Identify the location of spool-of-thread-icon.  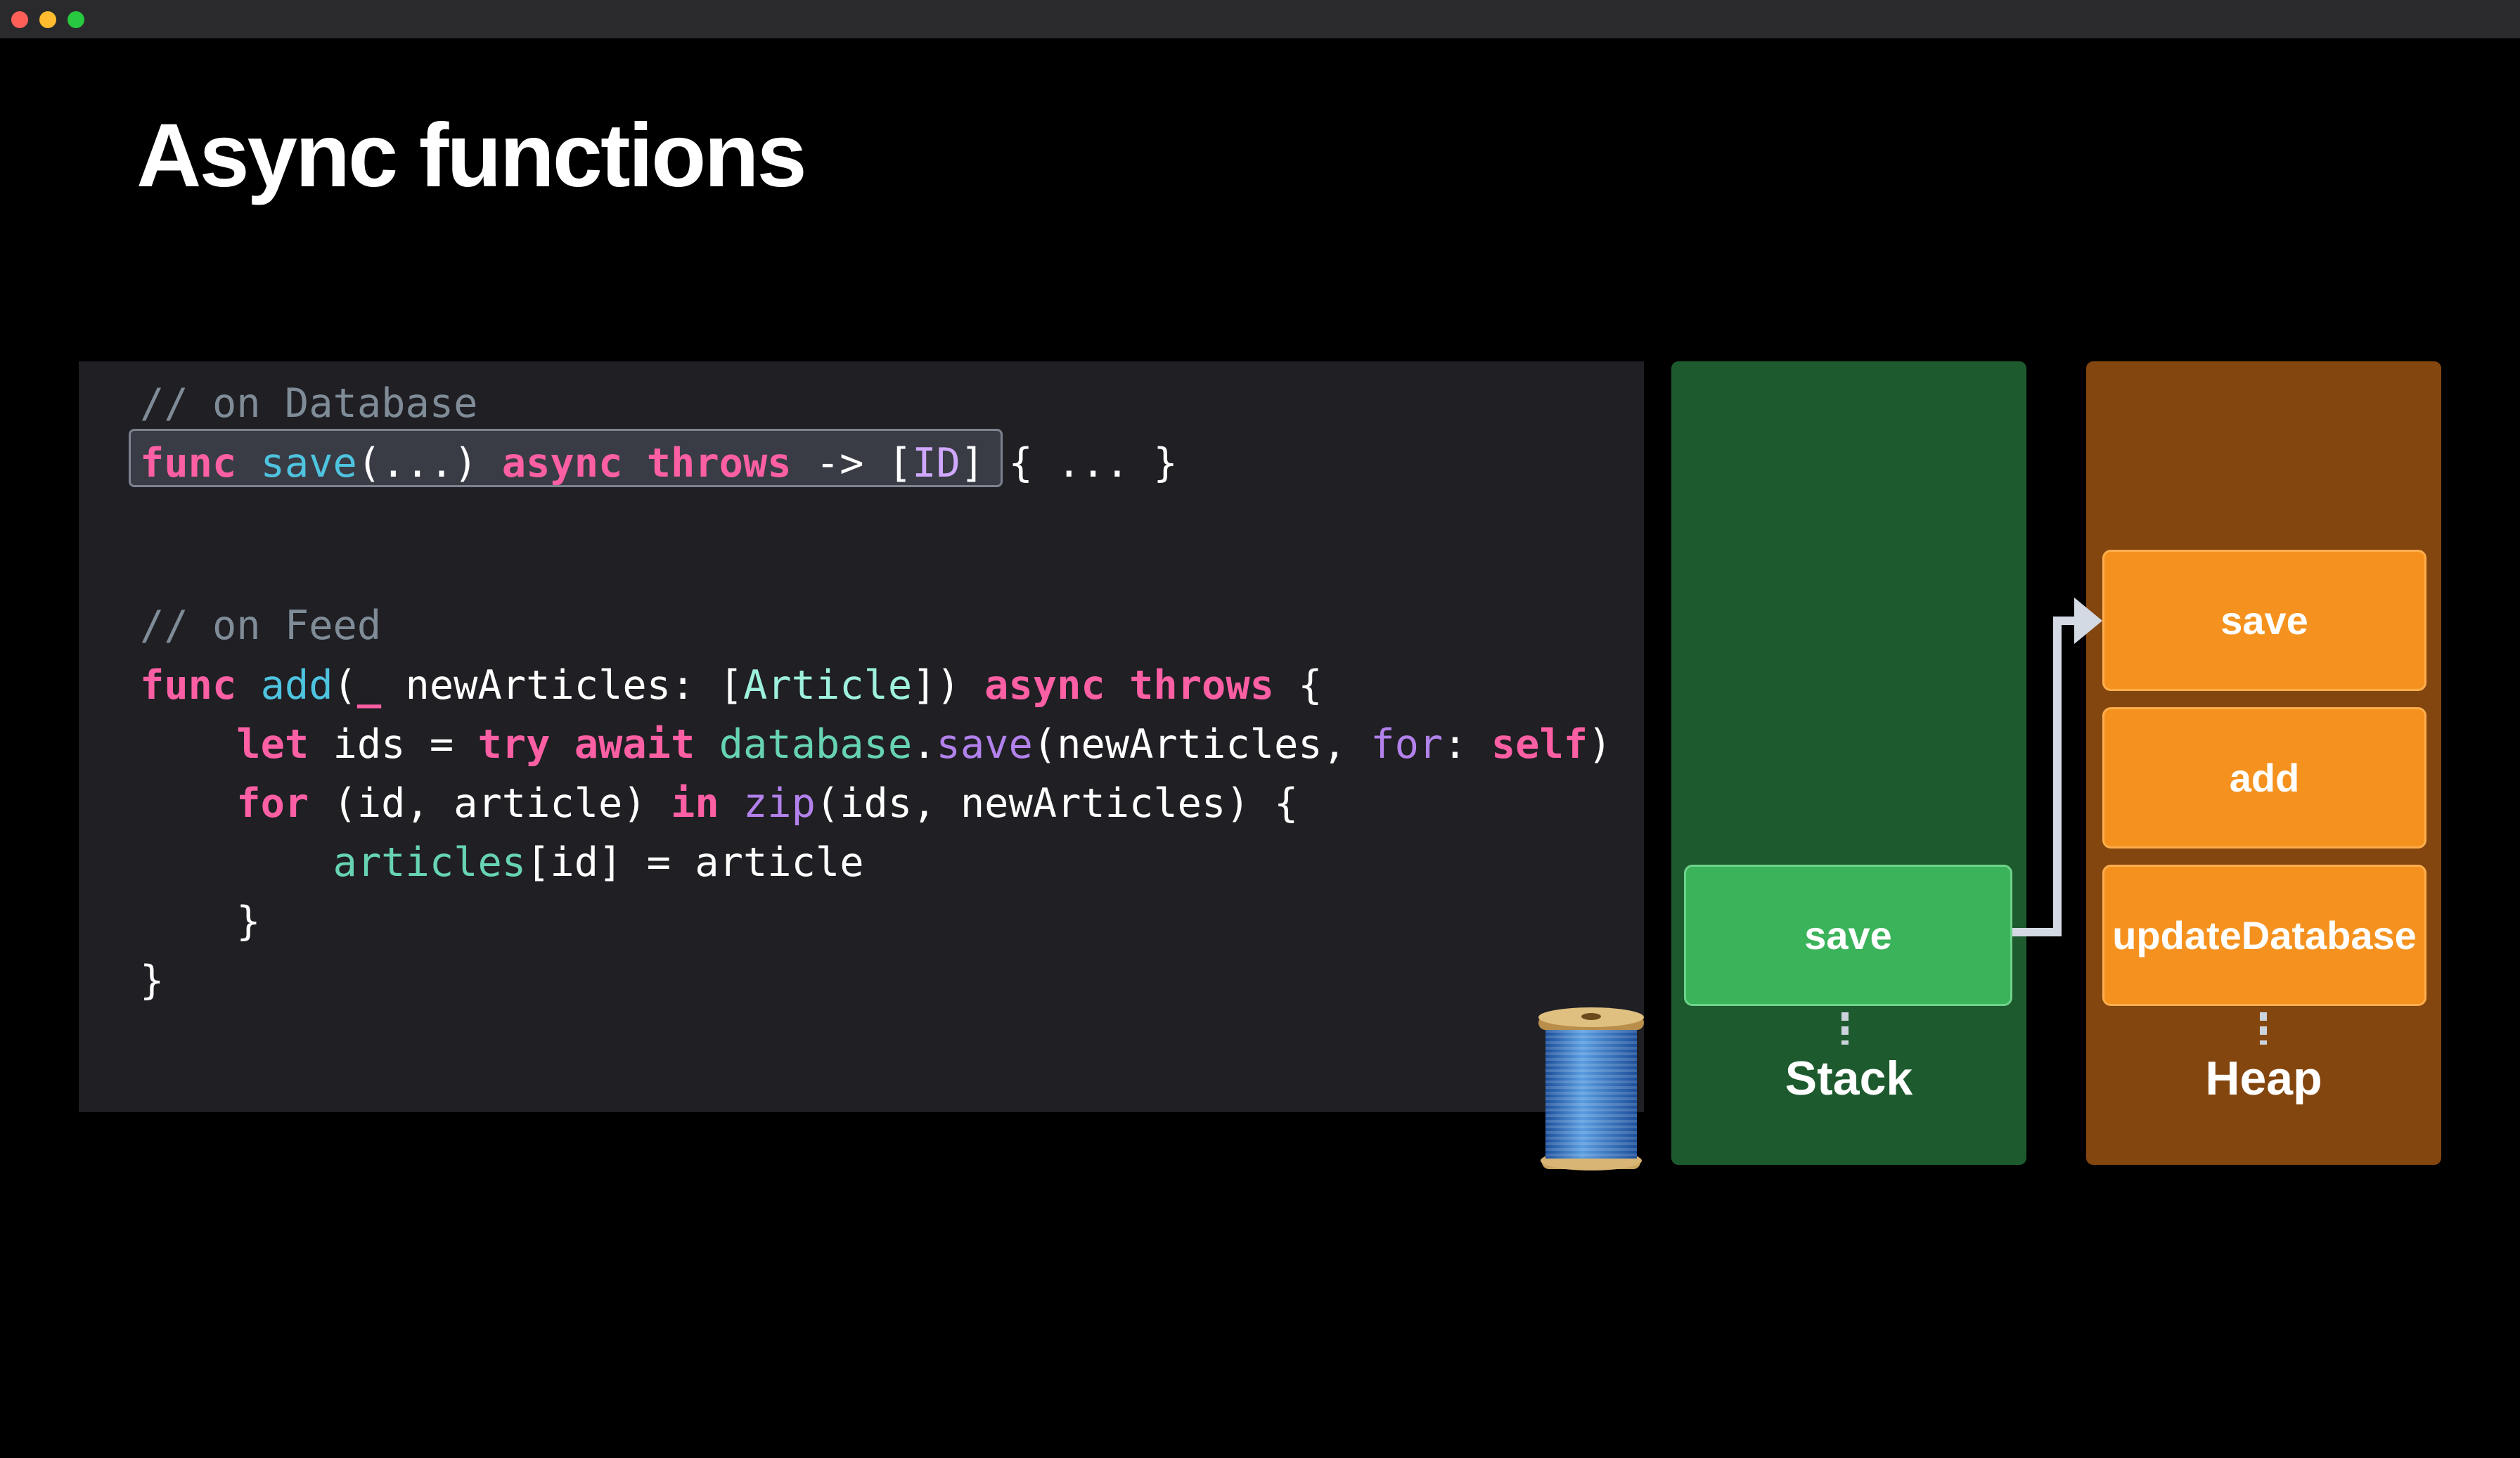
(1591, 1088).